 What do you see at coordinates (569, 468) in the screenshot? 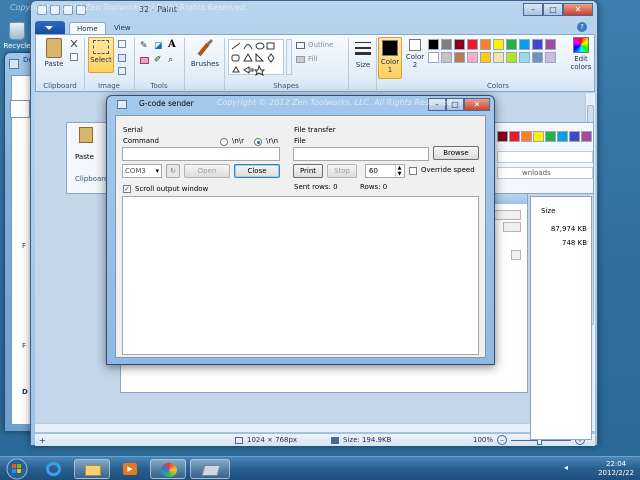
I see `volume-icon: ◂` at bounding box center [569, 468].